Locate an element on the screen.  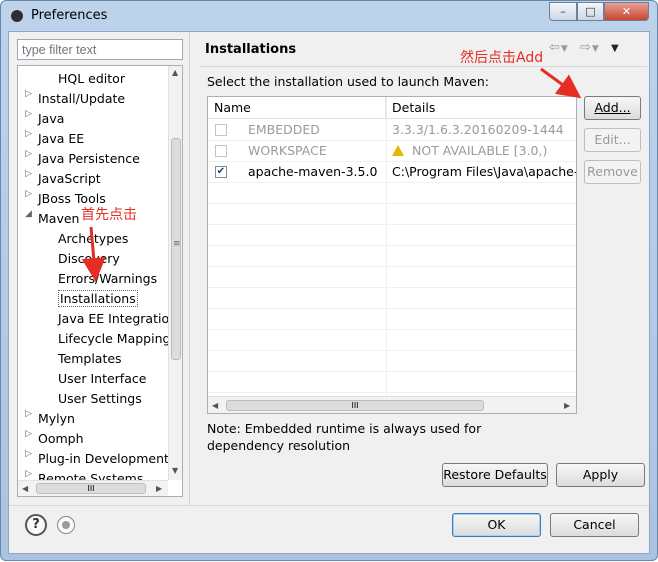
tree-item-label: User Interface is located at coordinates (102, 378).